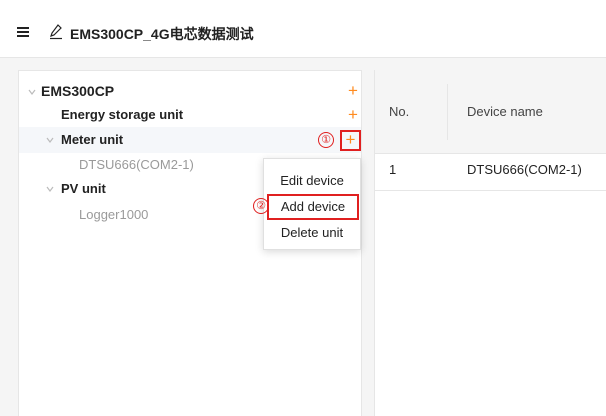  I want to click on cell-device-name: DTSU666(COM2-1), so click(524, 169).